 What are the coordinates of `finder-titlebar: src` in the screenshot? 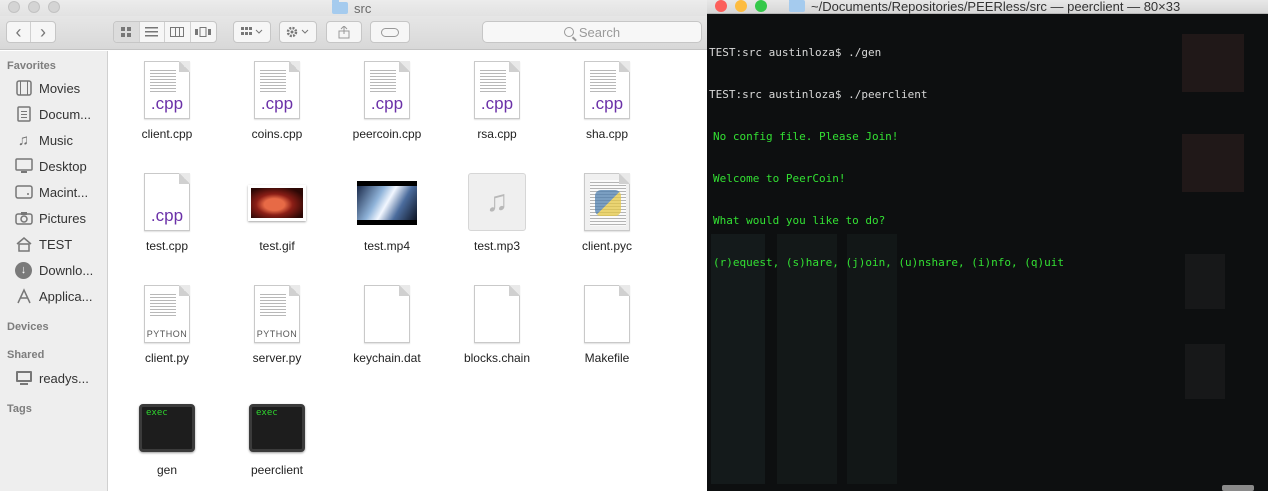 It's located at (353, 8).